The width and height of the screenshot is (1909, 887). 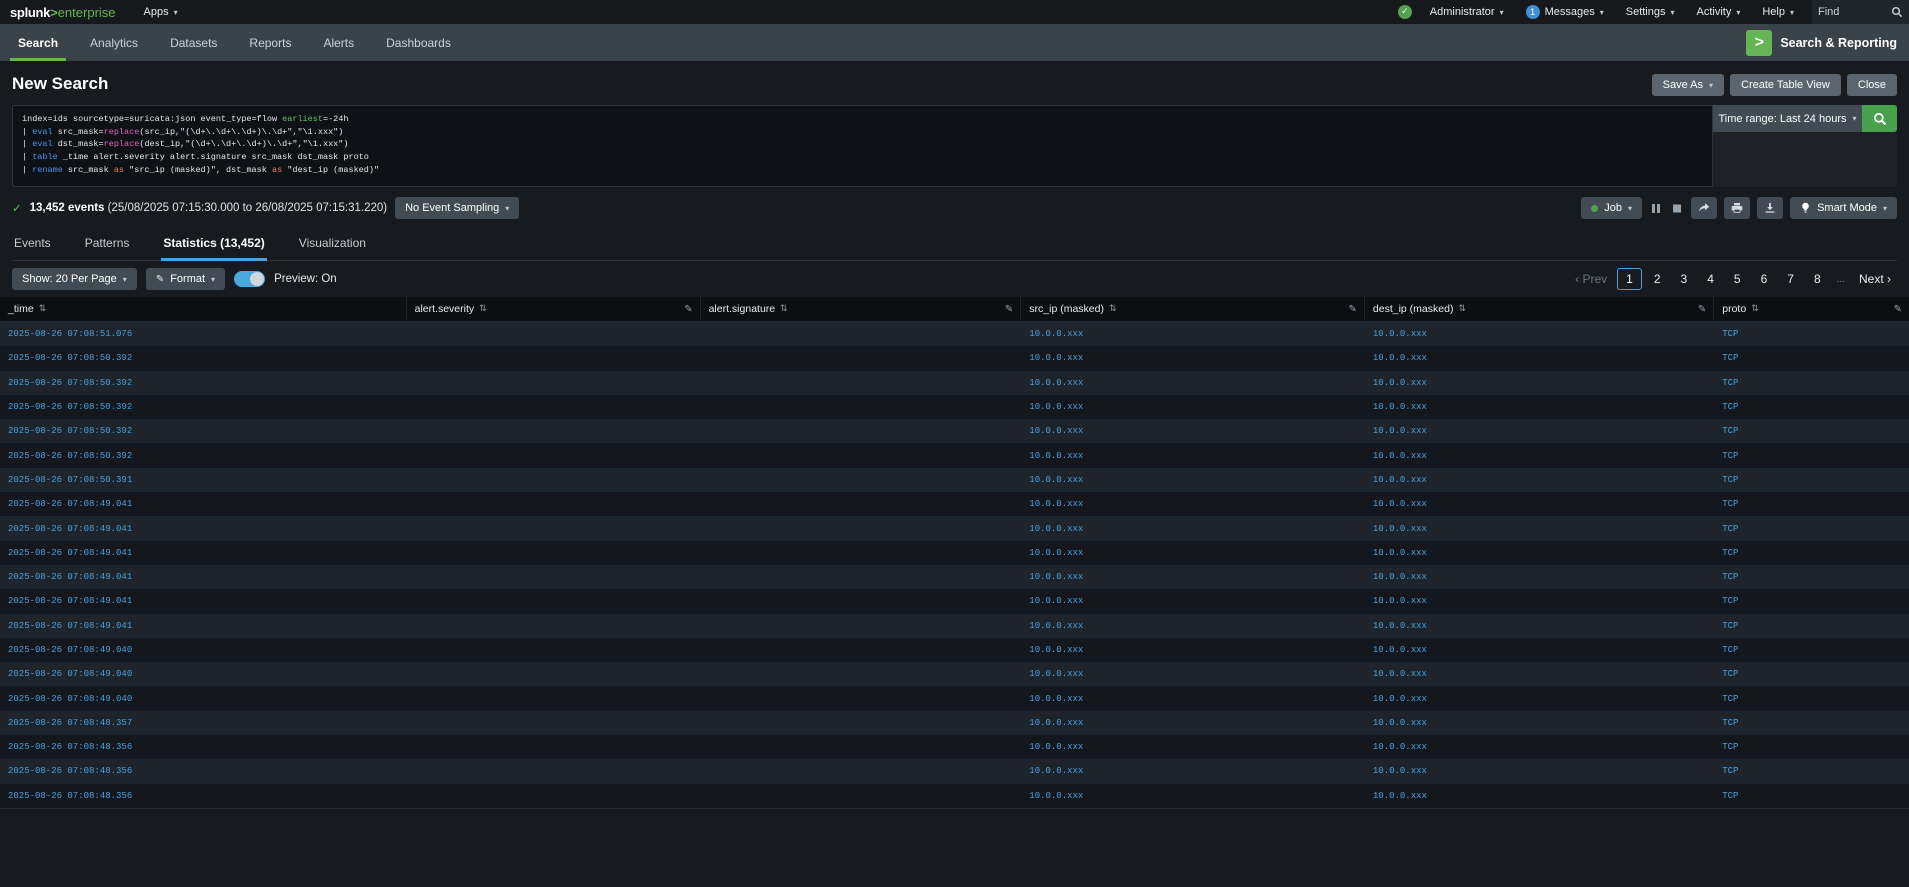 I want to click on activity-menu: Activity ▾, so click(x=1719, y=12).